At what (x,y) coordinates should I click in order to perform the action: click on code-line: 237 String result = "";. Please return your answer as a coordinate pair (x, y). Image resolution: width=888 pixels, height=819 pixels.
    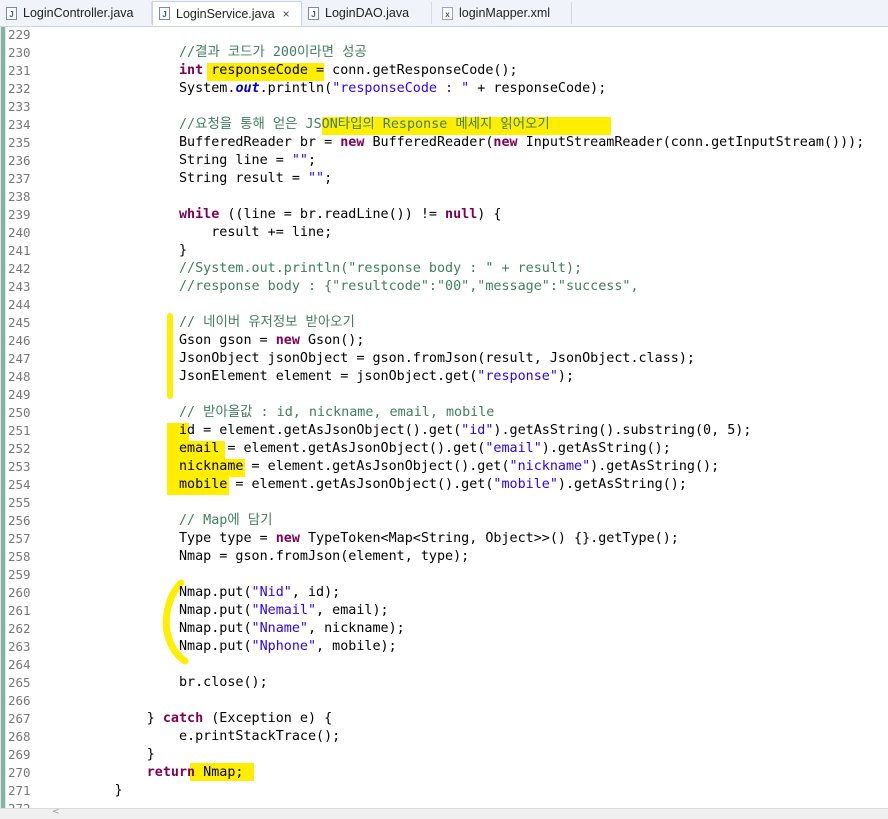
    Looking at the image, I should click on (444, 179).